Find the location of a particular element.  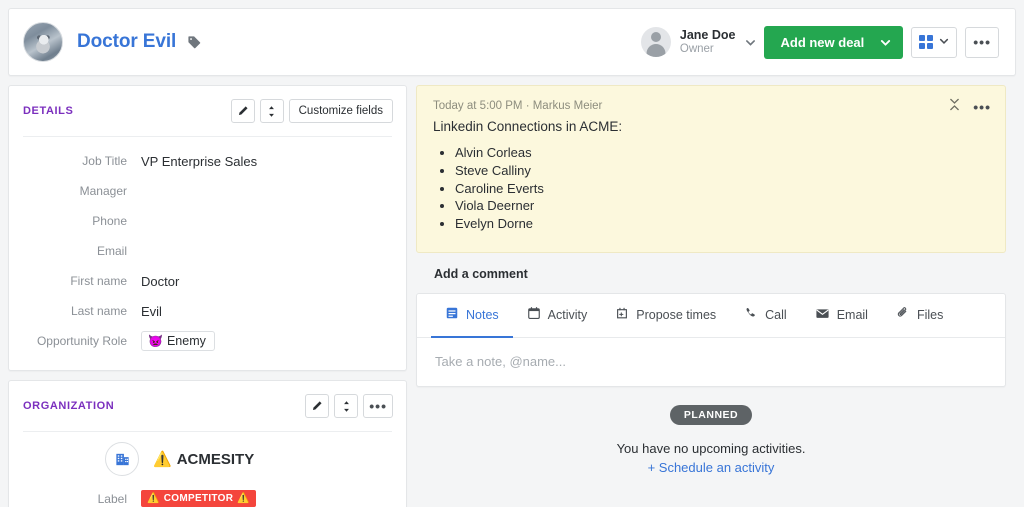

field-row: Job Title VP Enterprise Sales is located at coordinates (207, 161).